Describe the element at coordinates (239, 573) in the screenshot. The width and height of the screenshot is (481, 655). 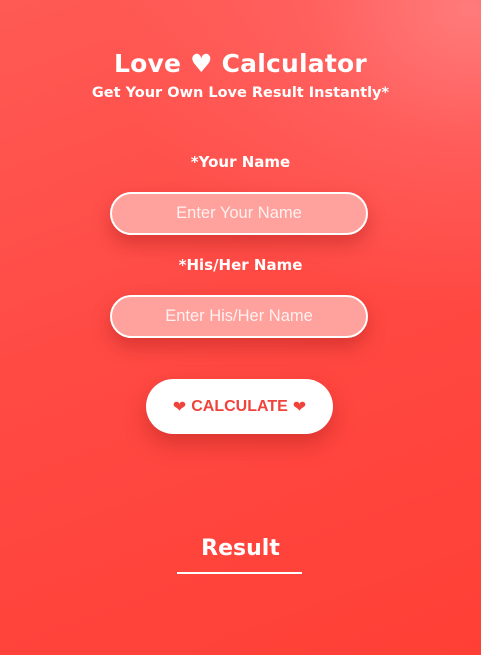
I see `result-underline` at that location.